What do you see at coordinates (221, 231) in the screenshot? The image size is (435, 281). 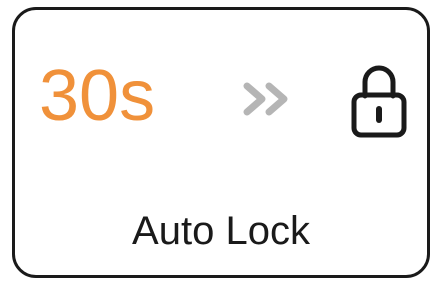 I see `auto-lock-label: Auto Lock` at bounding box center [221, 231].